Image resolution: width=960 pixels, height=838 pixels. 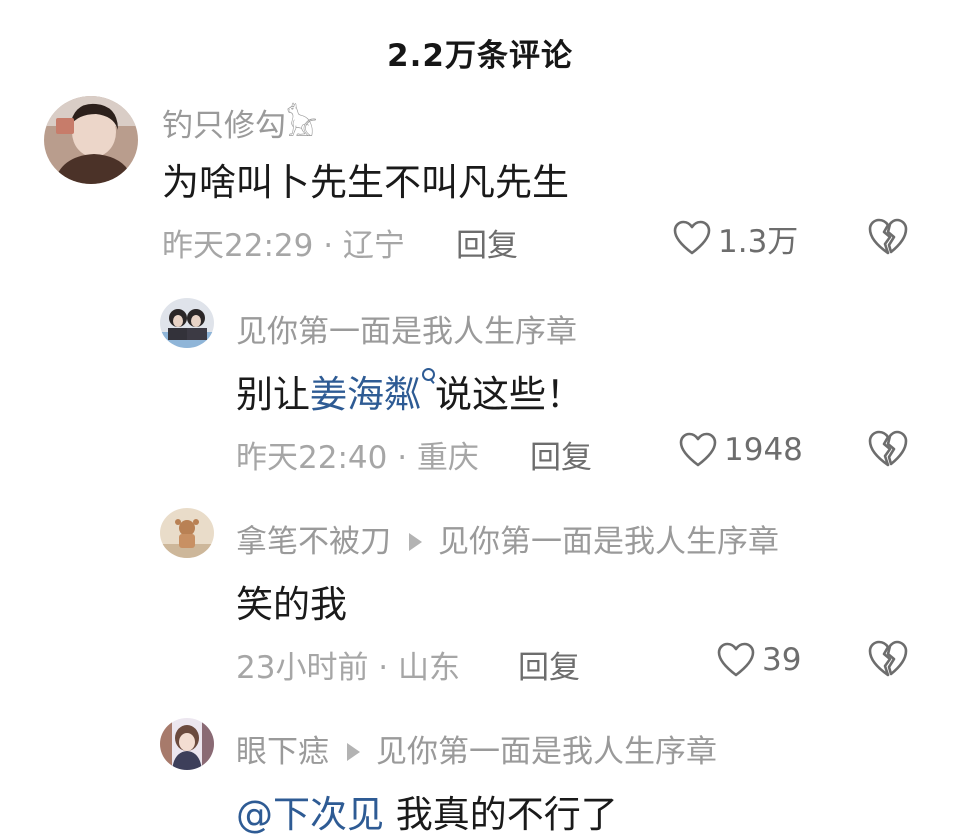 What do you see at coordinates (313, 542) in the screenshot?
I see `reply-username: 拿笔不被刀` at bounding box center [313, 542].